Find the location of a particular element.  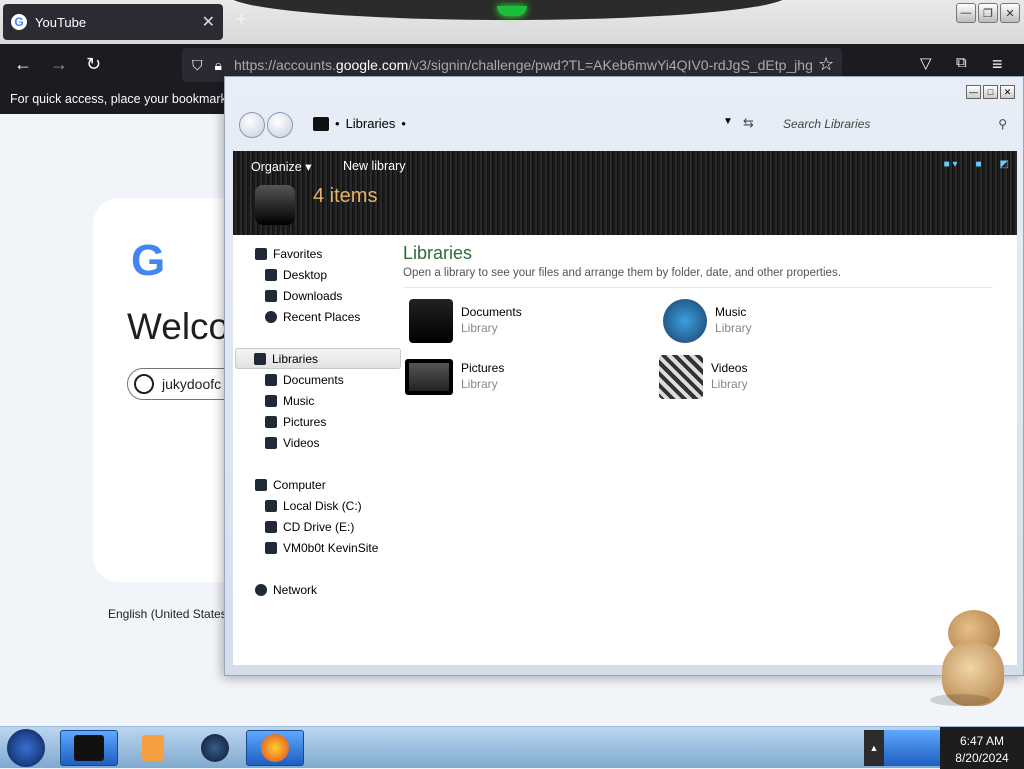

back-icon: ← is located at coordinates (23, 64).